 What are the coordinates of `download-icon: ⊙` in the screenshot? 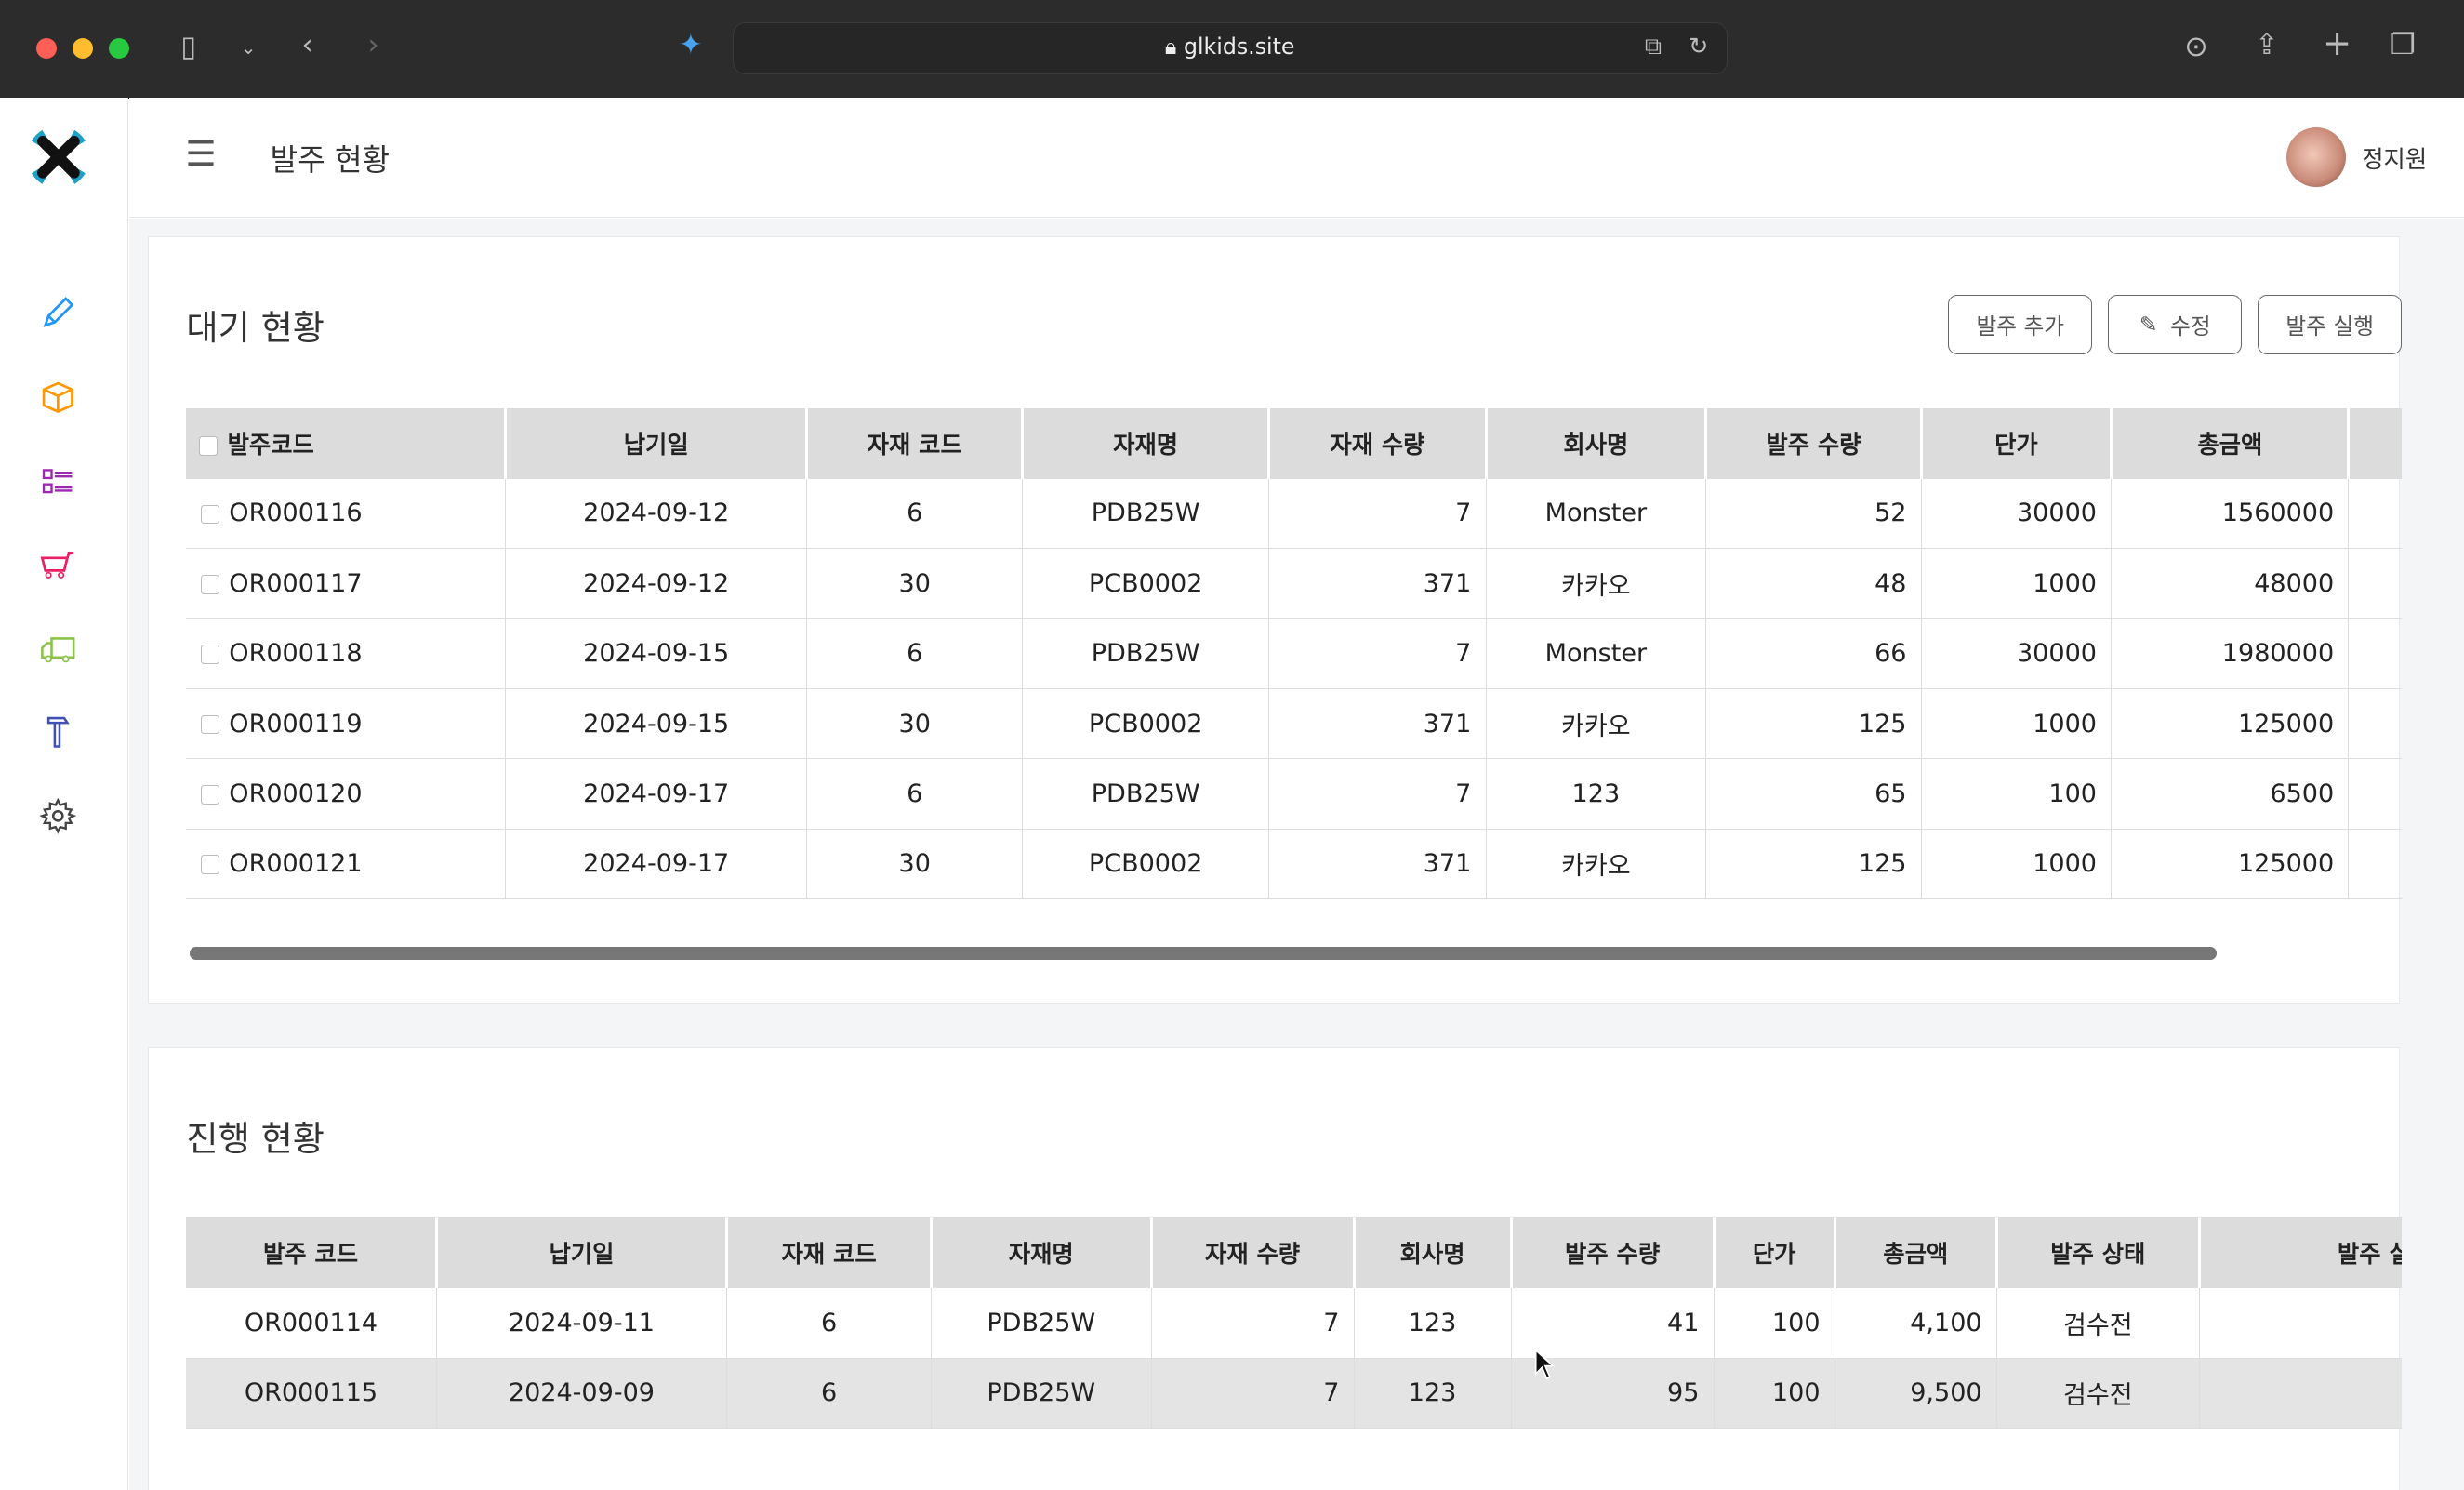 It's located at (2195, 47).